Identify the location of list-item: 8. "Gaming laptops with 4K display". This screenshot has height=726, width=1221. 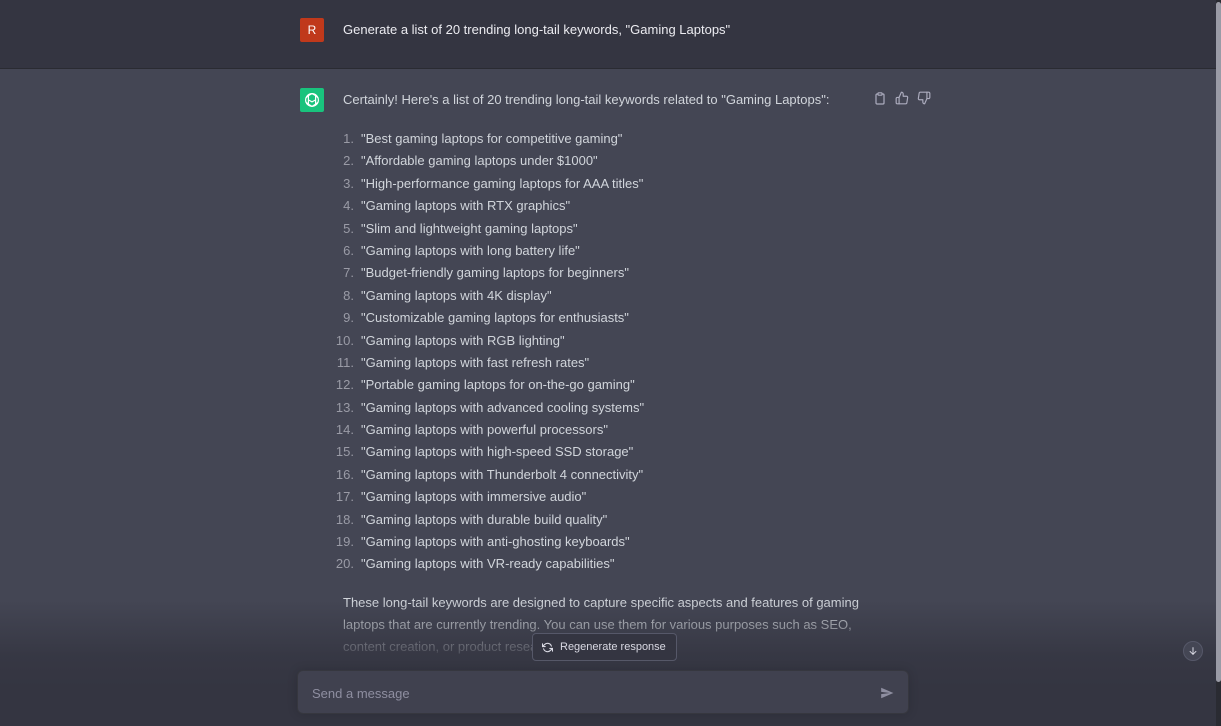
(487, 296).